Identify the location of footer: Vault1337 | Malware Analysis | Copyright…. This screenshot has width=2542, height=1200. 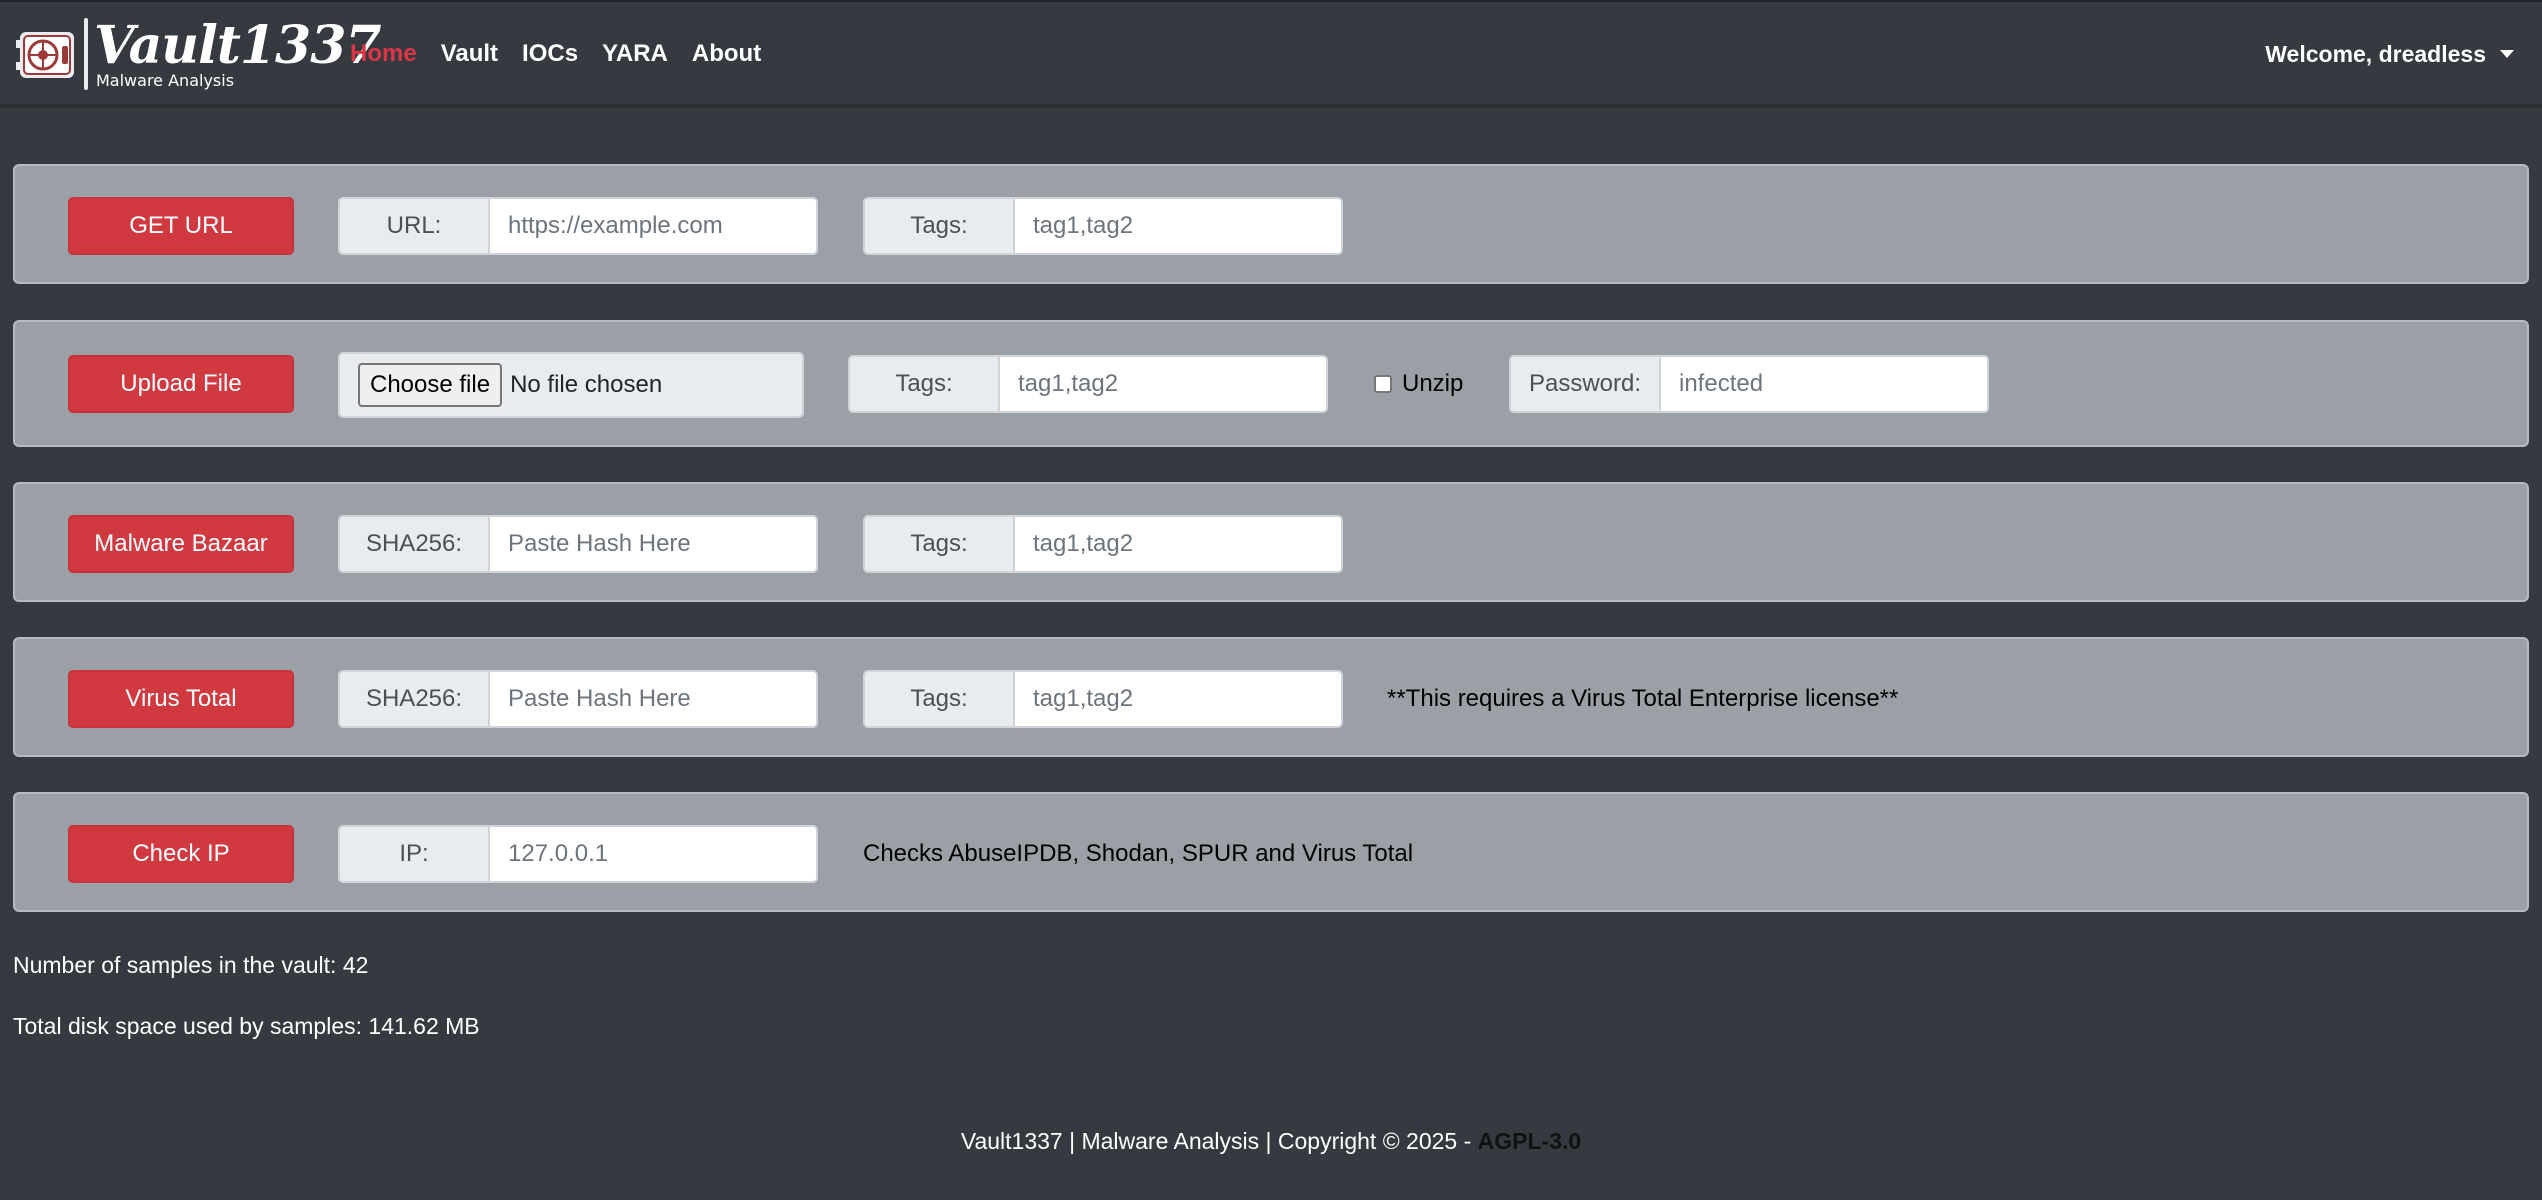
(1271, 1141).